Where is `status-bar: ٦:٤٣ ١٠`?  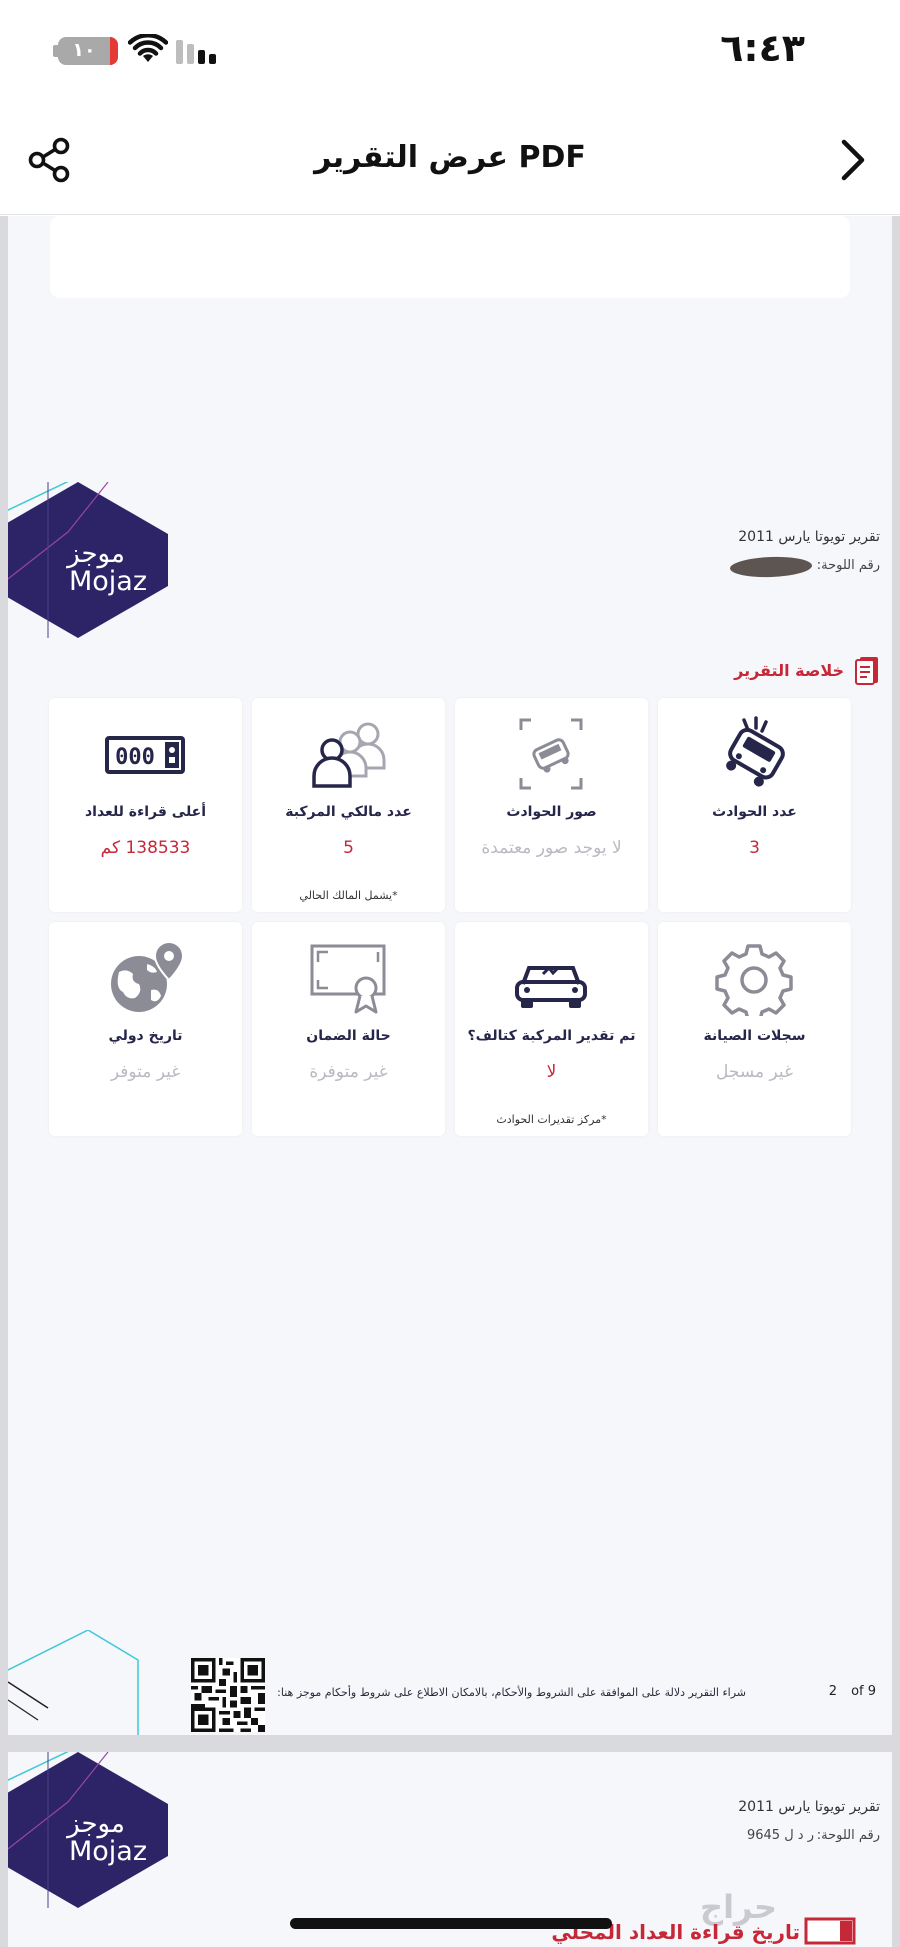 status-bar: ٦:٤٣ ١٠ is located at coordinates (450, 50).